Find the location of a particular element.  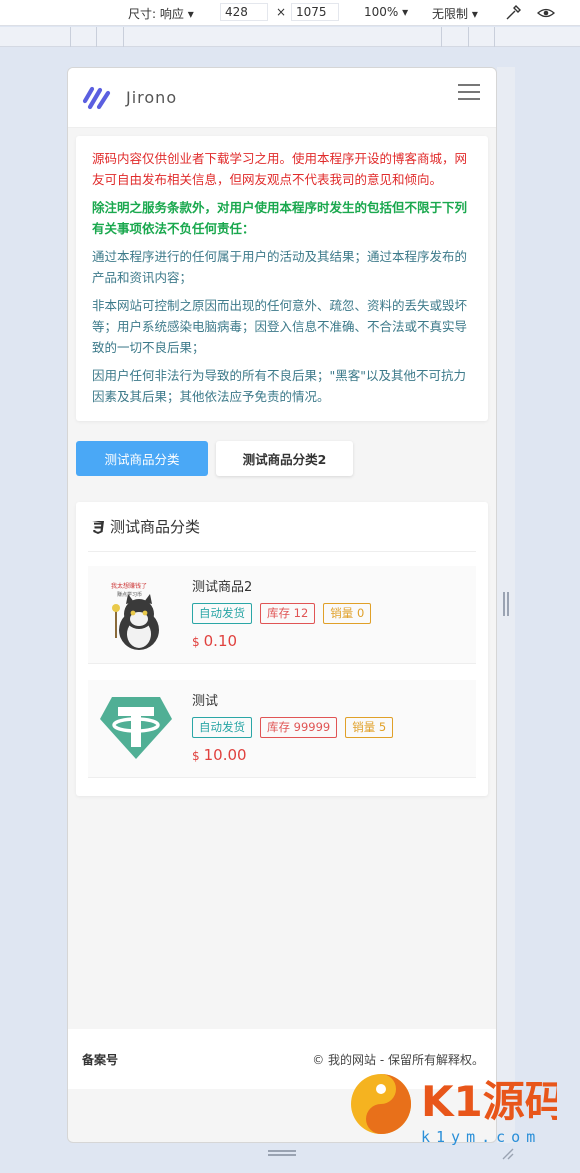

tether-logo-image is located at coordinates (136, 728).